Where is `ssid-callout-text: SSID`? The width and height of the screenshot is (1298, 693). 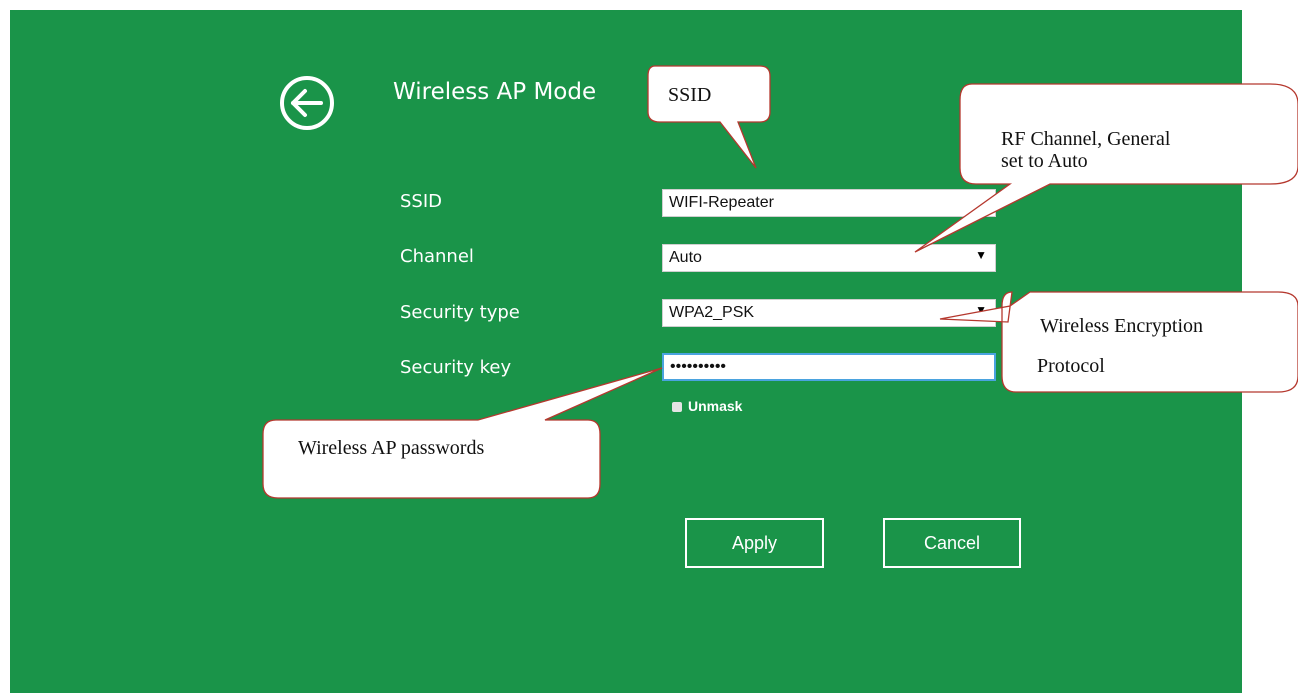
ssid-callout-text: SSID is located at coordinates (690, 95).